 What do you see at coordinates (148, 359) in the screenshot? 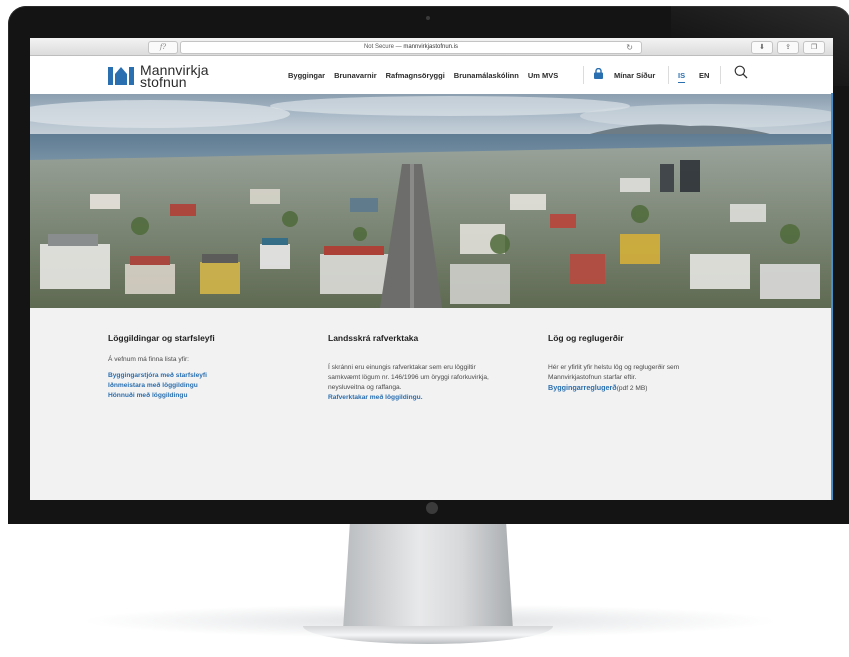
I see `column-intro: Á vefnum má finna lista yfir:` at bounding box center [148, 359].